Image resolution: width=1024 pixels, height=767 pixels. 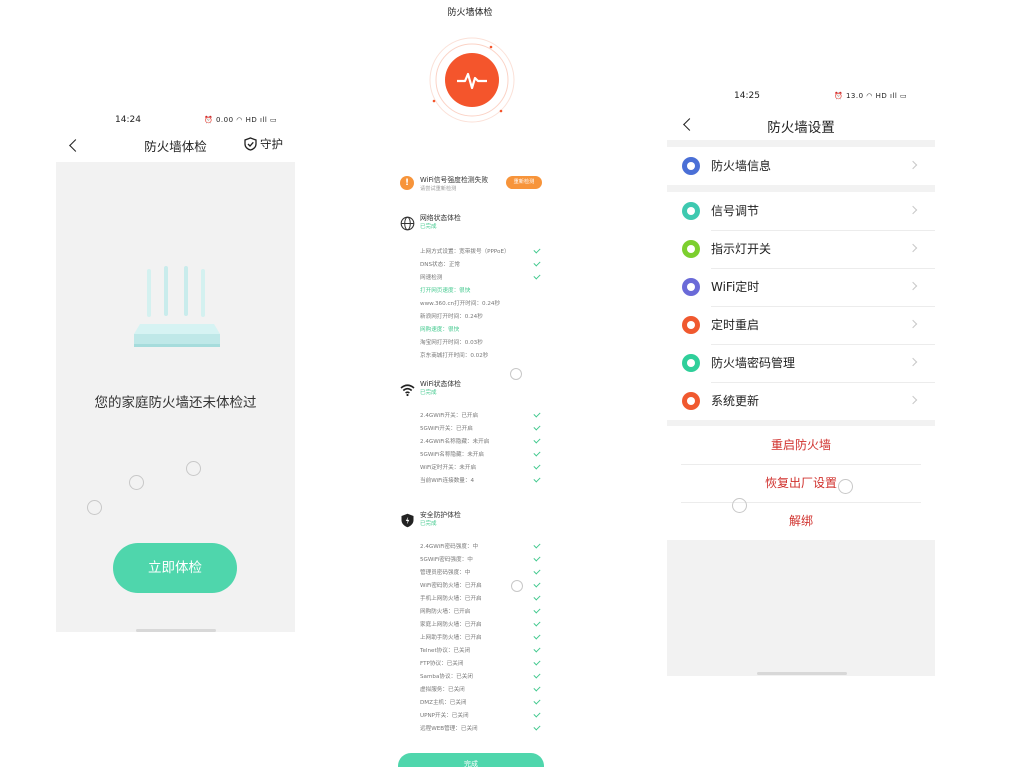 What do you see at coordinates (801, 249) in the screenshot?
I see `menu-item-indicator-light: 指示灯开关` at bounding box center [801, 249].